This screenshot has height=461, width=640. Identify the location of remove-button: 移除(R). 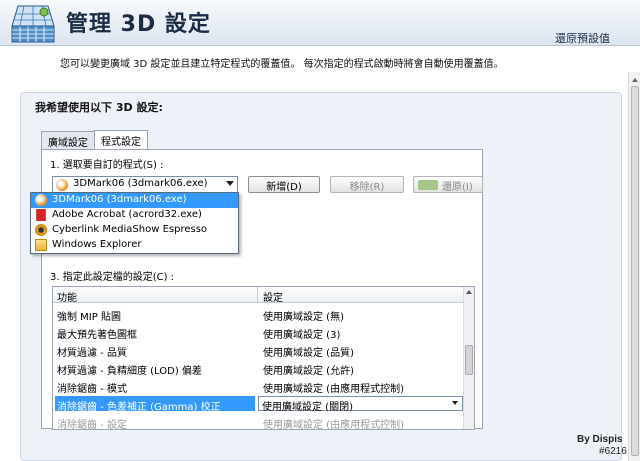
(367, 184).